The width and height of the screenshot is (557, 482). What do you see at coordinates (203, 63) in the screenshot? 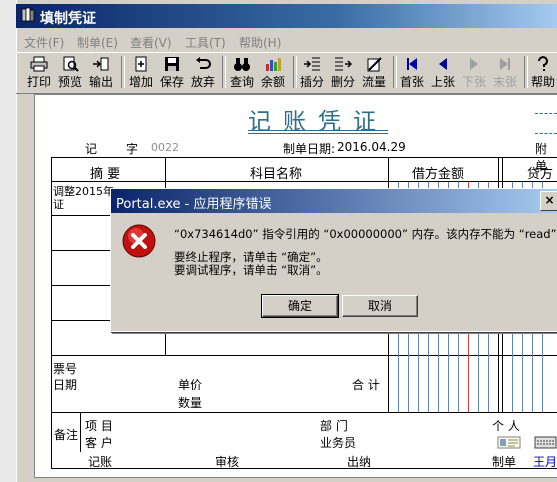
I see `undo-icon` at bounding box center [203, 63].